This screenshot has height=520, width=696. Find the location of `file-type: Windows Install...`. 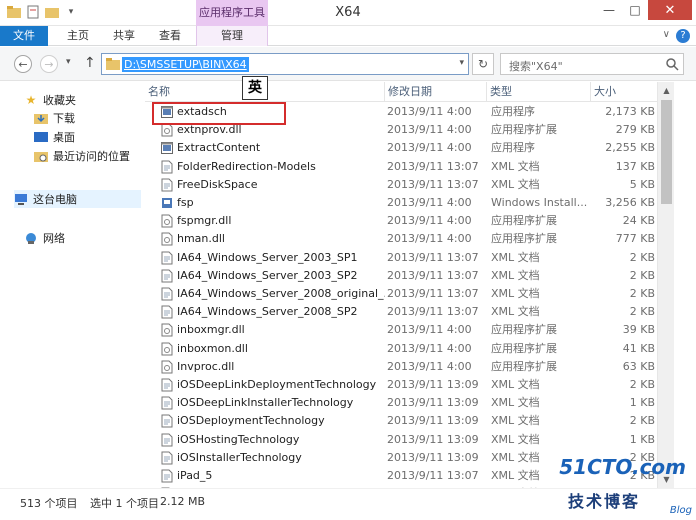

file-type: Windows Install... is located at coordinates (539, 202).